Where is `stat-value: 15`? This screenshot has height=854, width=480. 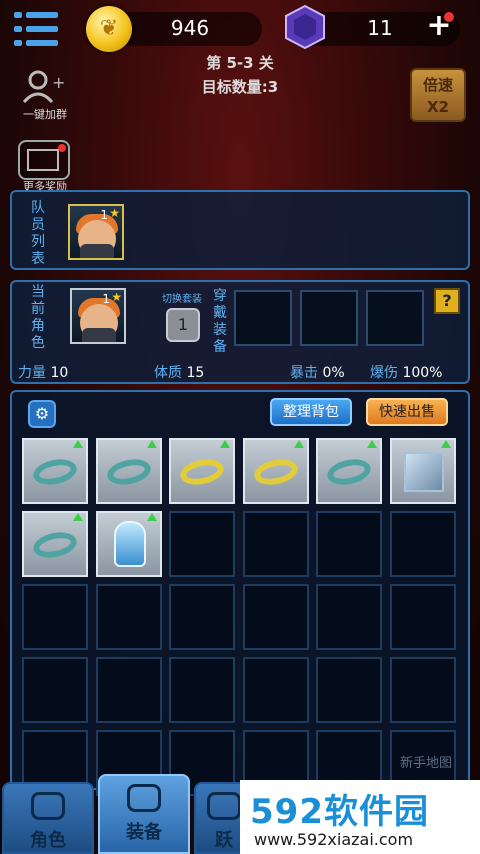
stat-value: 15 is located at coordinates (195, 373).